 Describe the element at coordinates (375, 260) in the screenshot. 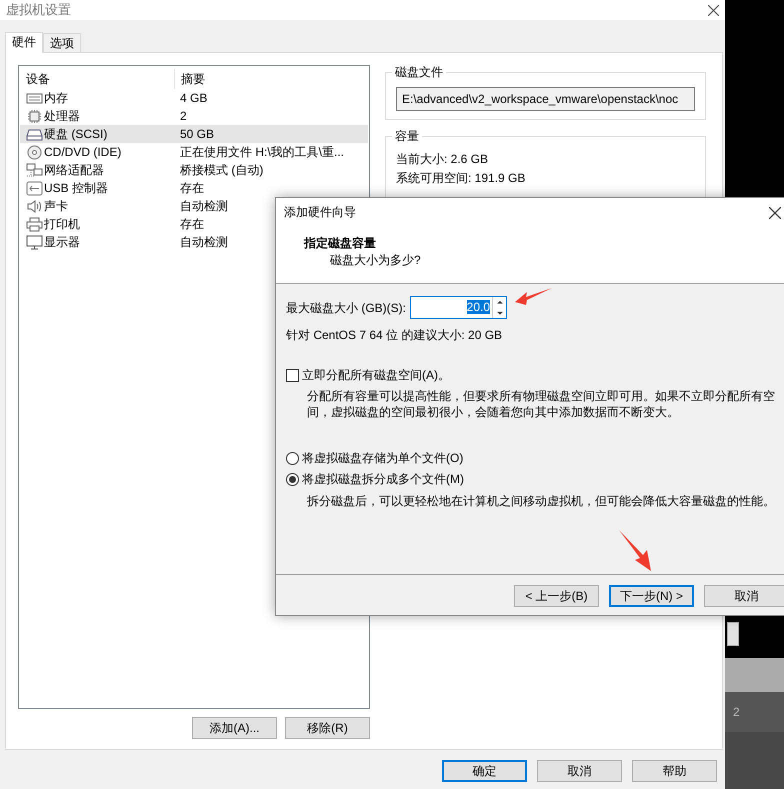

I see `step-subheading: 磁盘大小为多少?` at that location.